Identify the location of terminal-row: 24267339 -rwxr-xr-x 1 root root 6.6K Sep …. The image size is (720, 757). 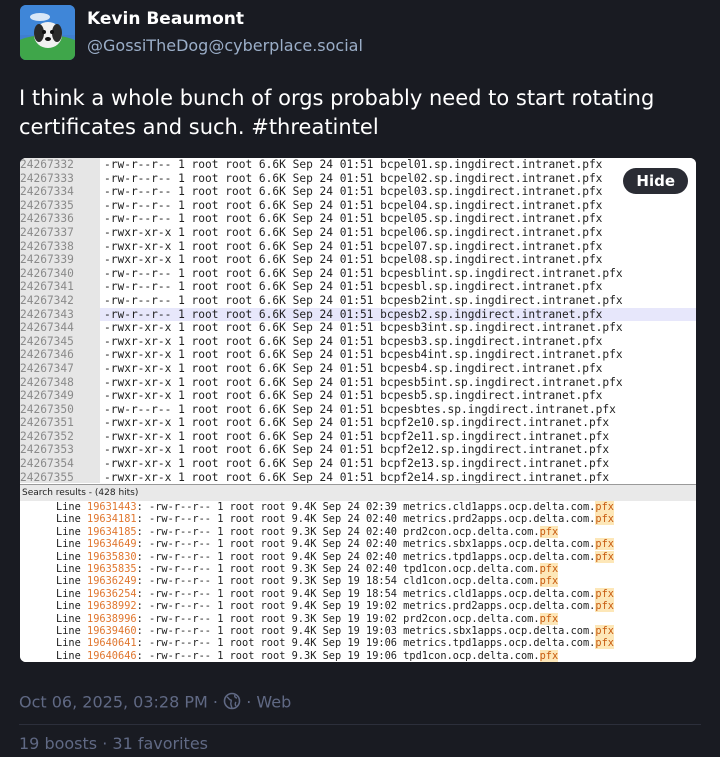
(358, 260).